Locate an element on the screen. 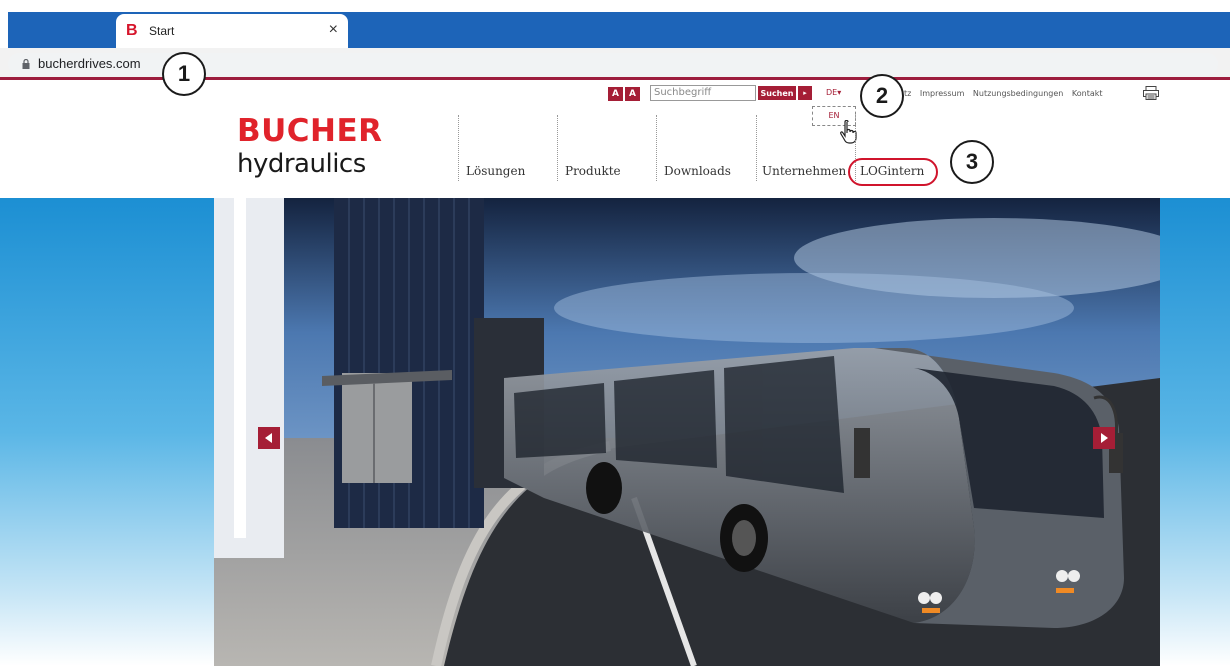 The height and width of the screenshot is (666, 1230). link-datenschutz: tz is located at coordinates (907, 93).